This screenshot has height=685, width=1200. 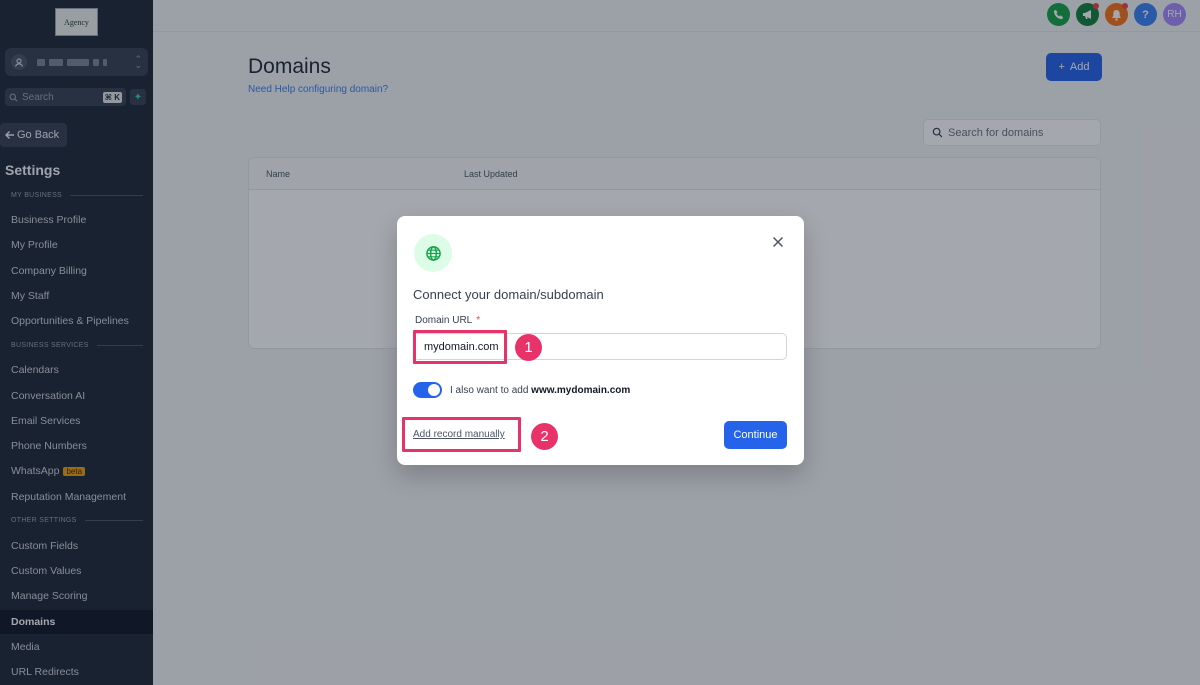 I want to click on continue-button: Continue, so click(x=755, y=435).